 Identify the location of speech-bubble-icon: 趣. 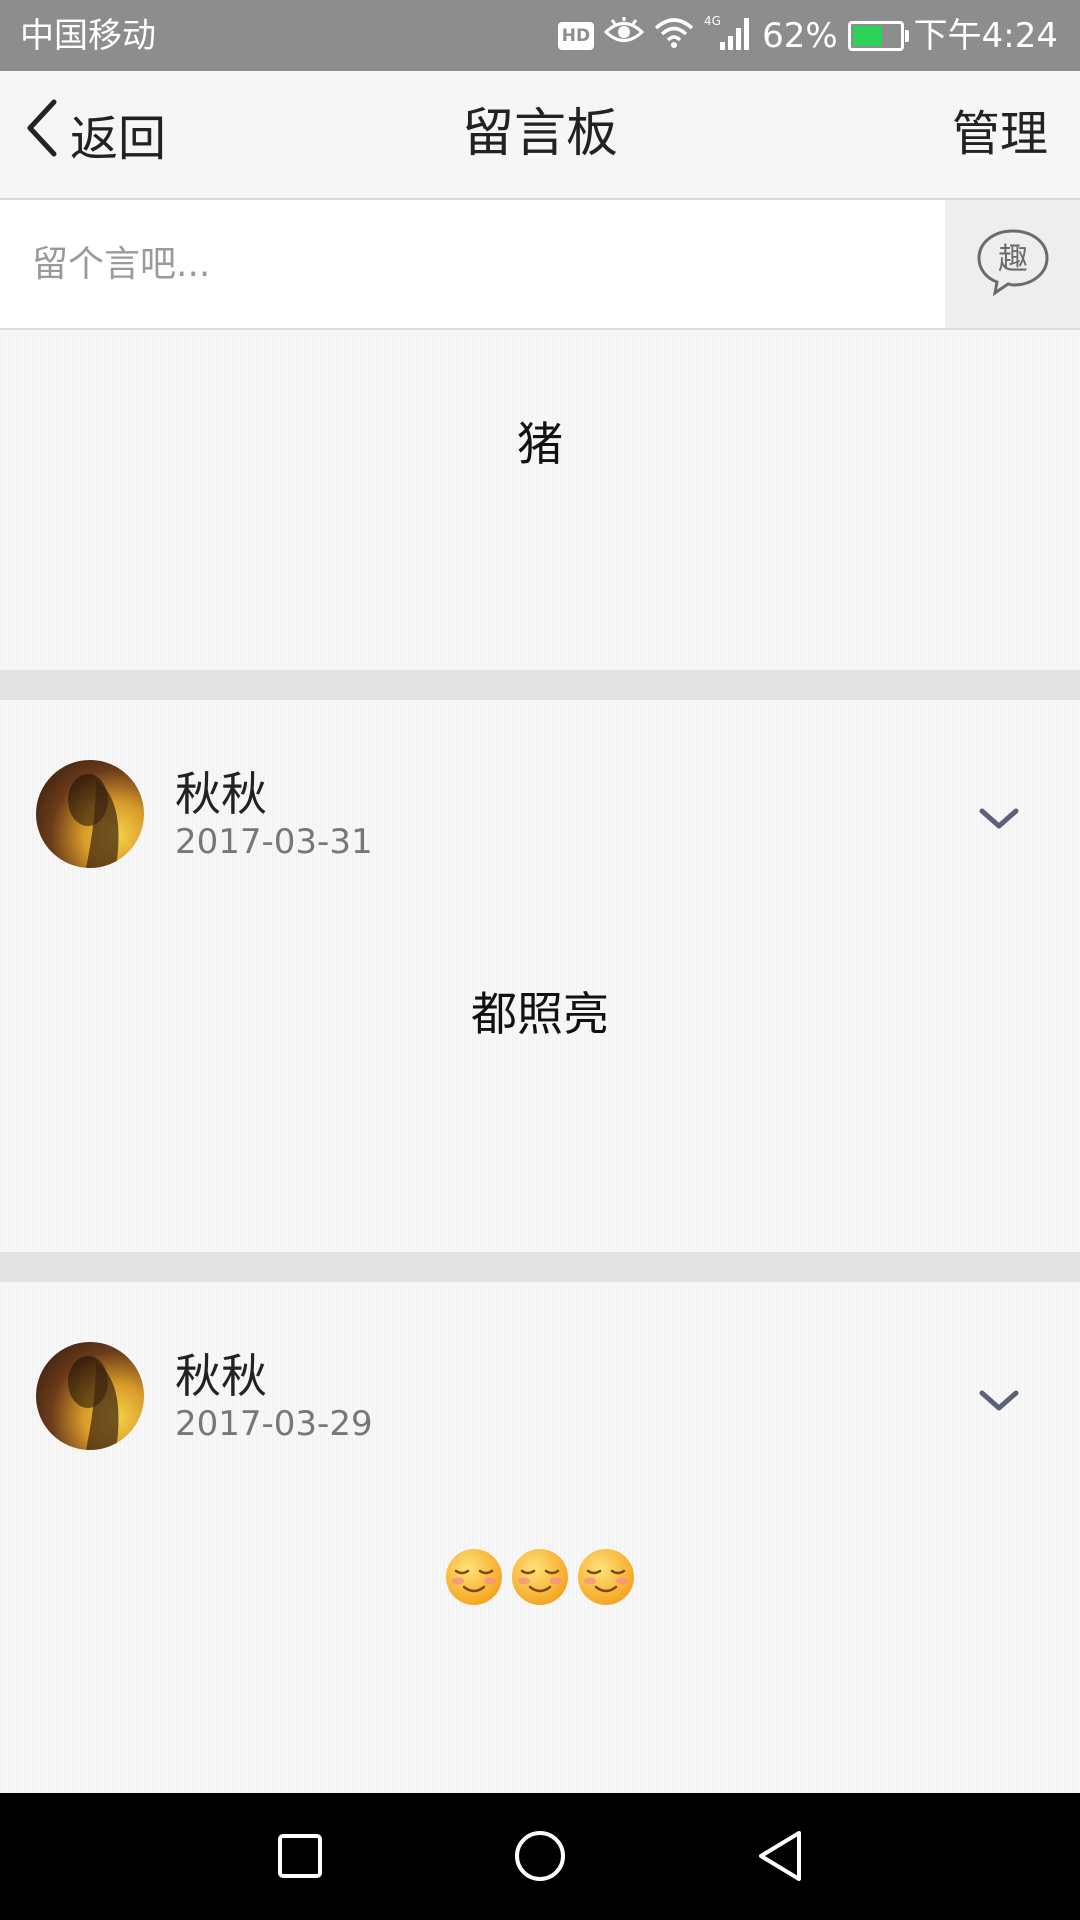
(1013, 264).